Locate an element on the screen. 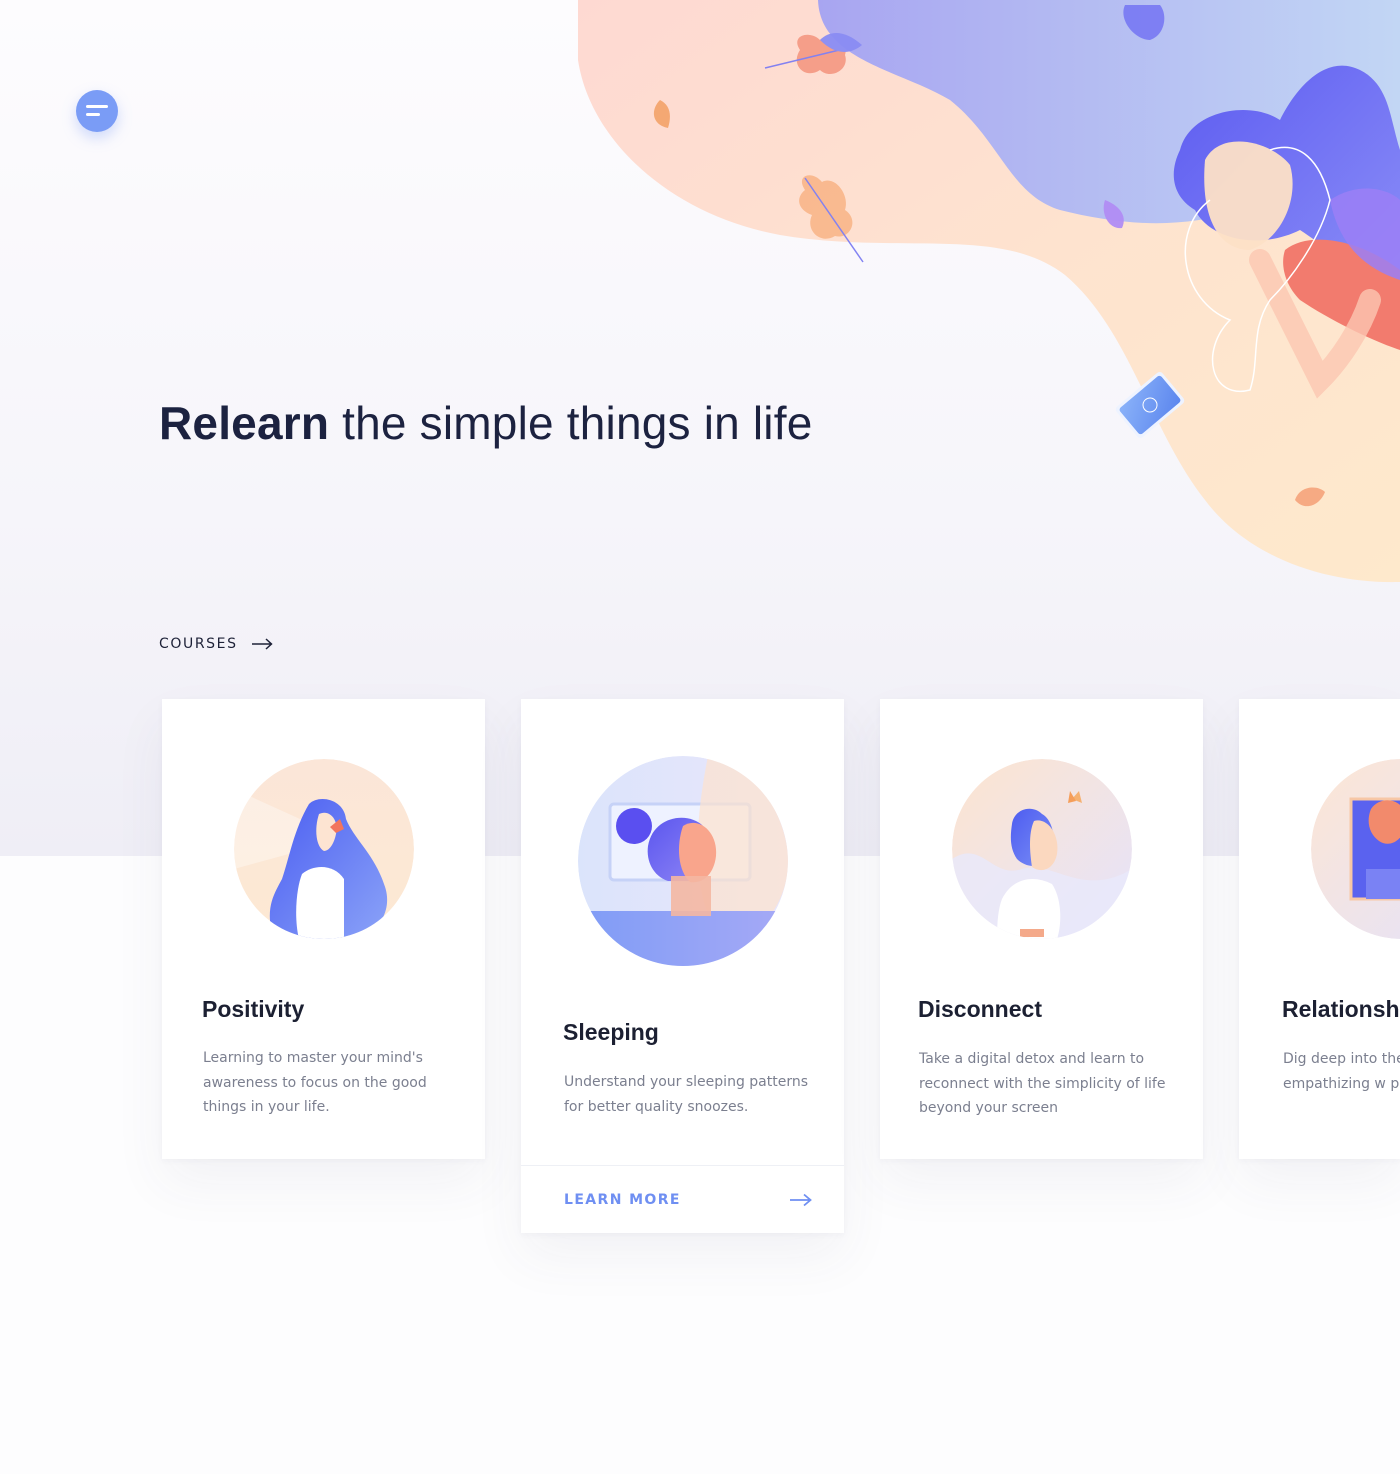 The width and height of the screenshot is (1400, 1474). menu-icon-line is located at coordinates (93, 114).